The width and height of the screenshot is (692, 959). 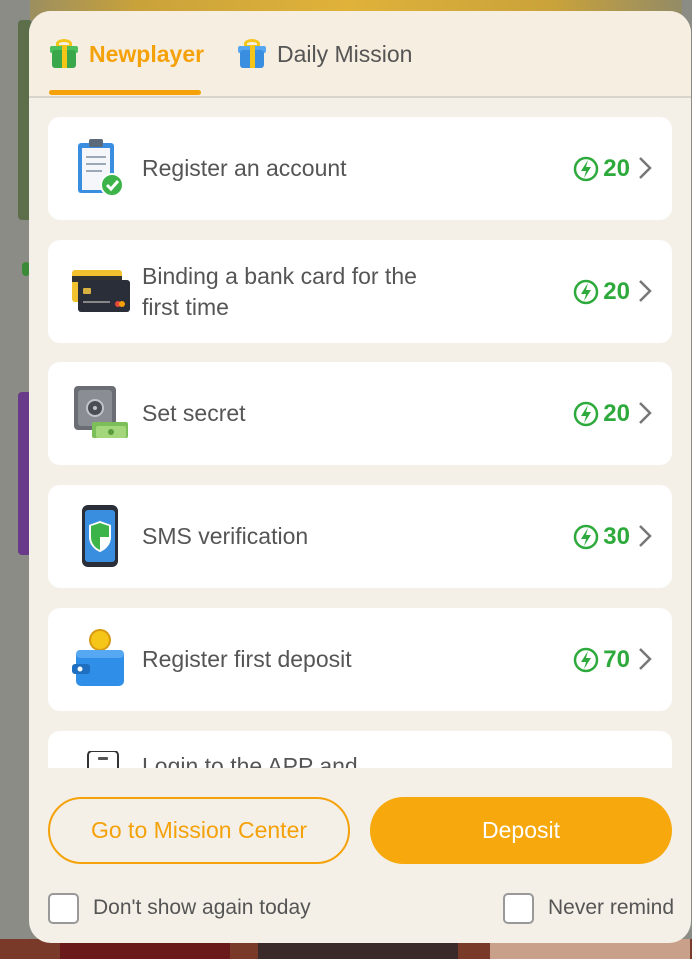 What do you see at coordinates (601, 536) in the screenshot?
I see `reward: 30` at bounding box center [601, 536].